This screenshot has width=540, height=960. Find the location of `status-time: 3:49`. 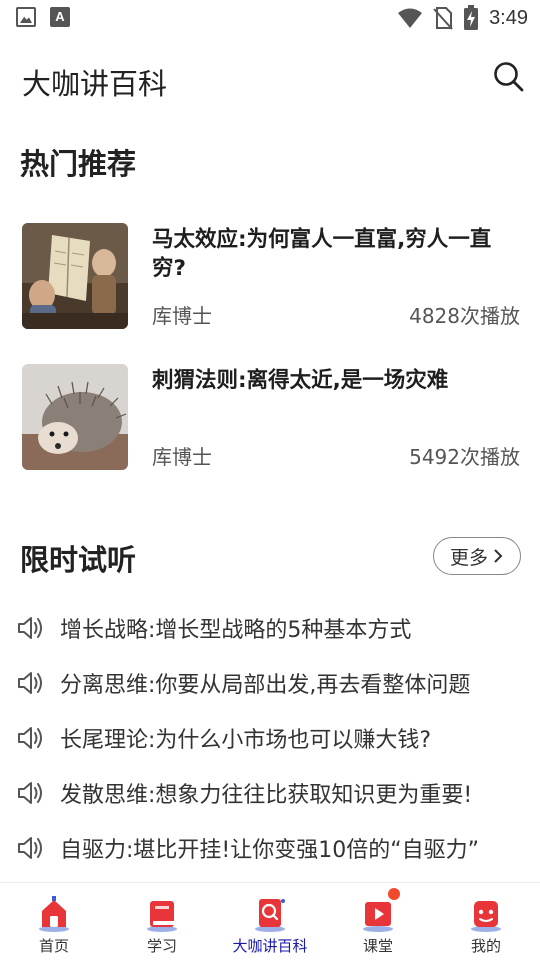

status-time: 3:49 is located at coordinates (508, 17).